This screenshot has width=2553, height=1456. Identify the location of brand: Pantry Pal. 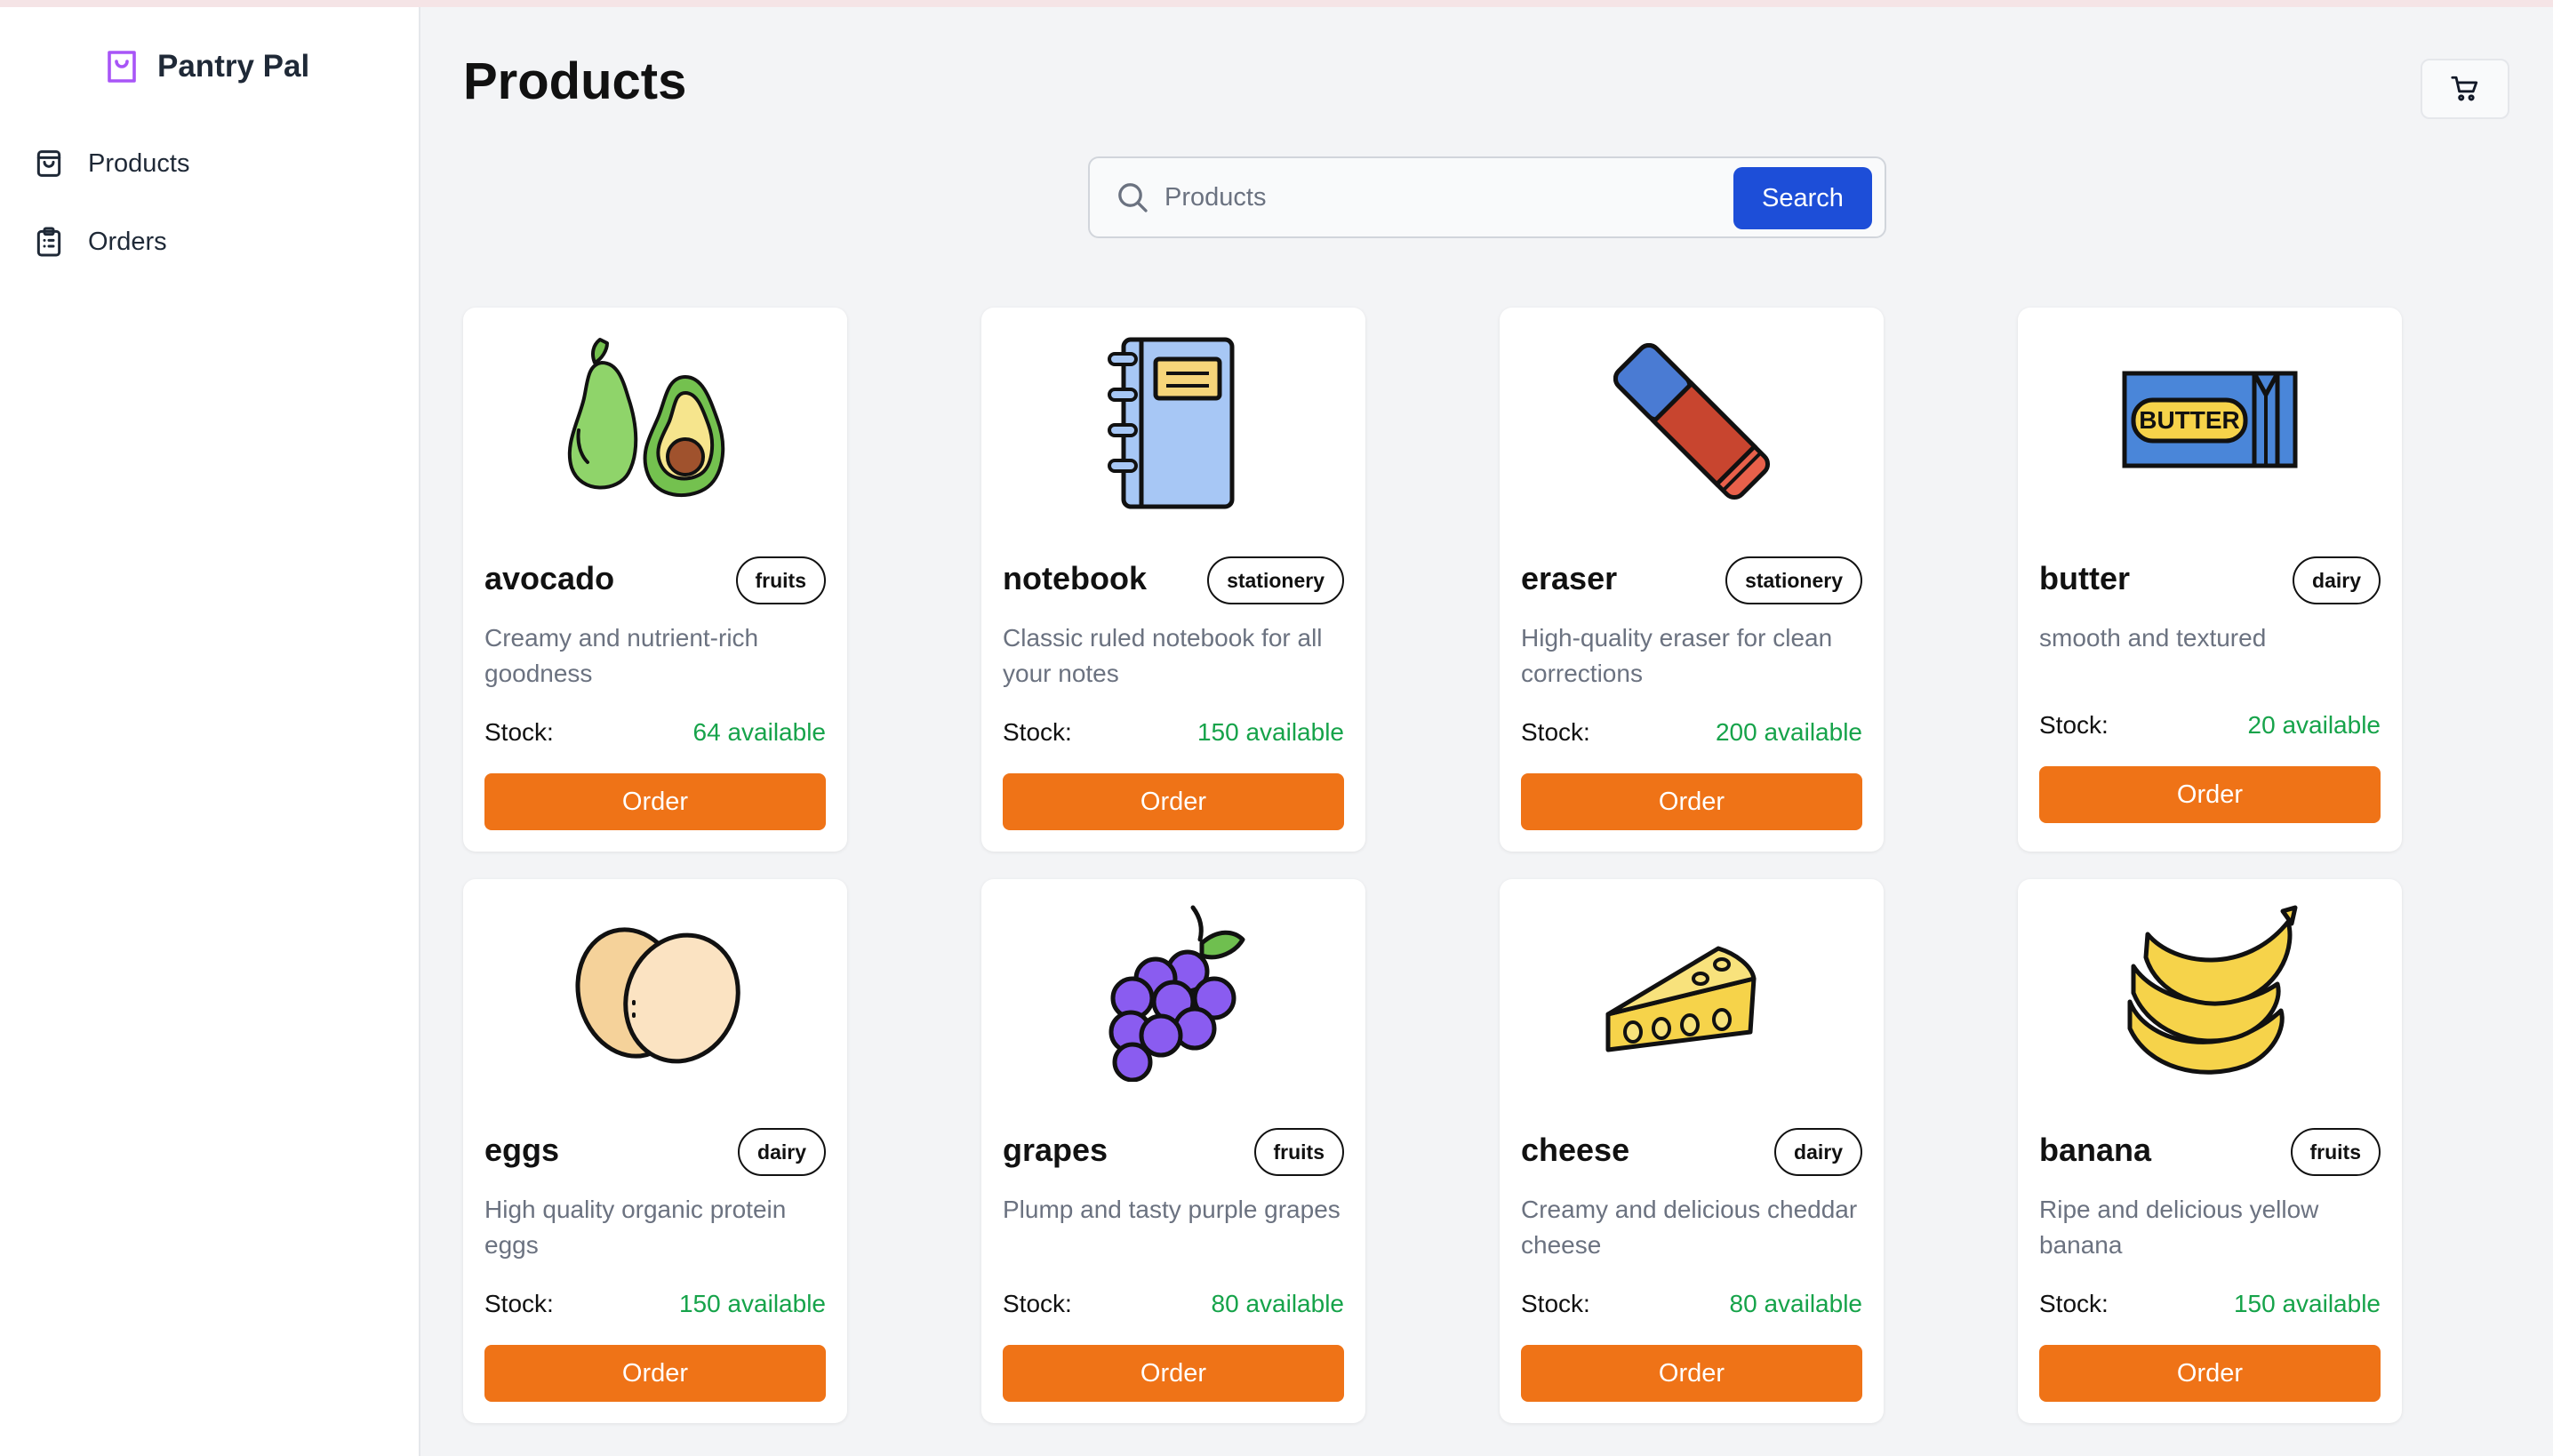
(259, 66).